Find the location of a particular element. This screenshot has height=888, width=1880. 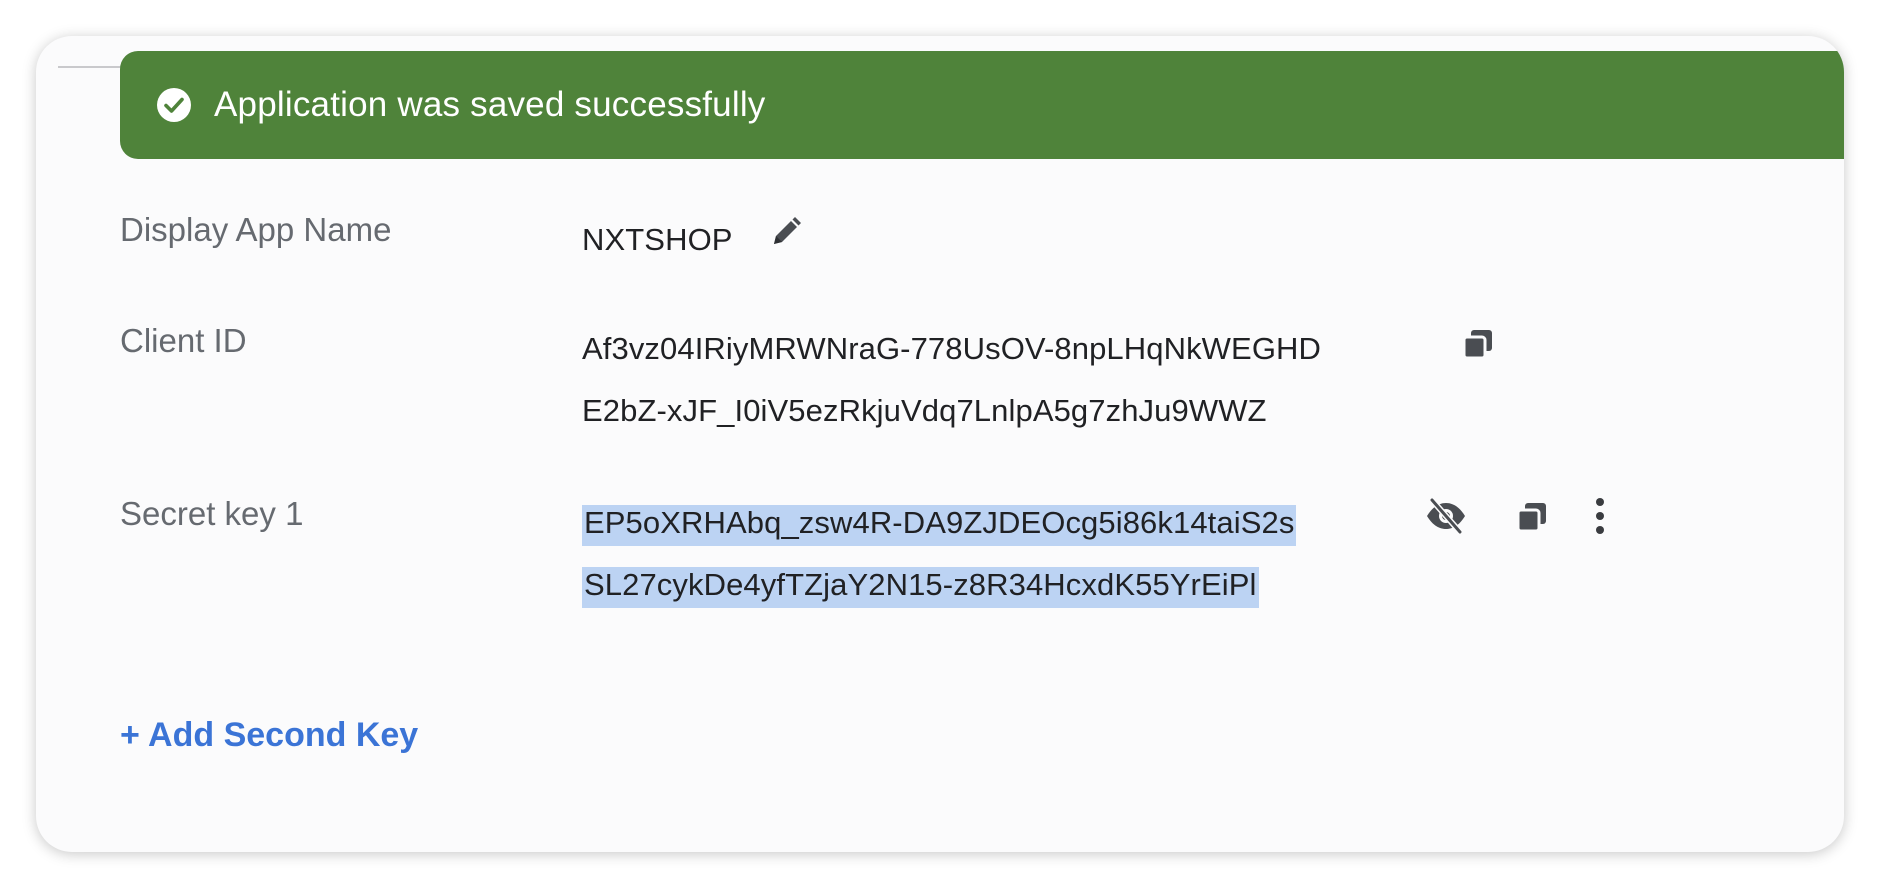

app-name-label: Display App Name is located at coordinates (256, 229).